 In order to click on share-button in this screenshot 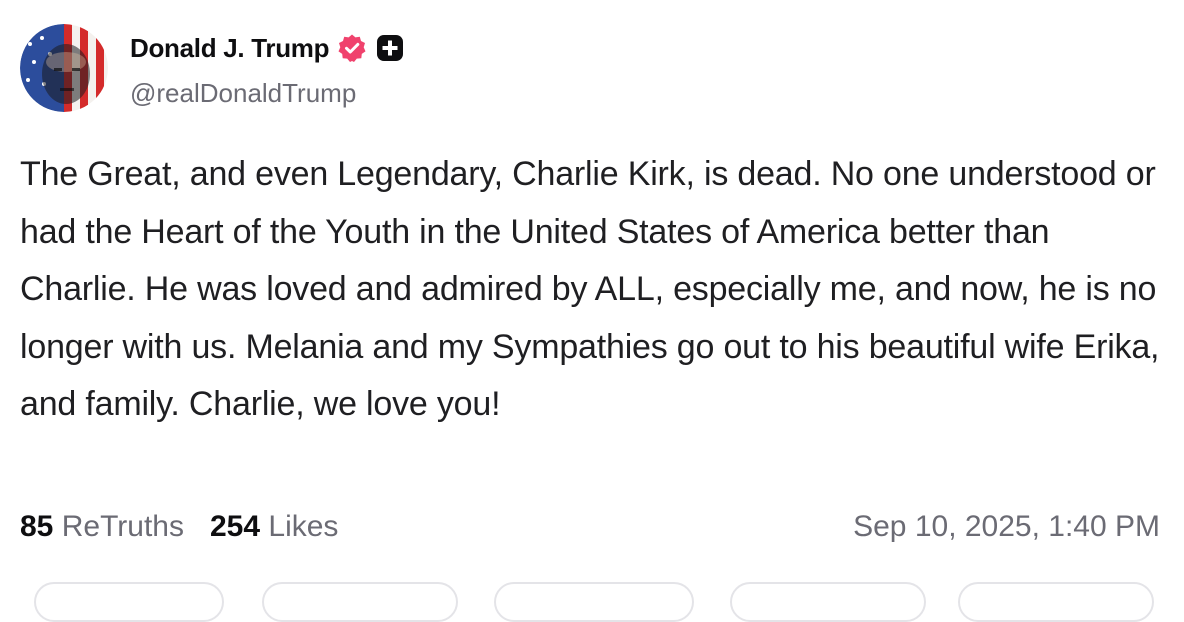, I will do `click(828, 602)`.